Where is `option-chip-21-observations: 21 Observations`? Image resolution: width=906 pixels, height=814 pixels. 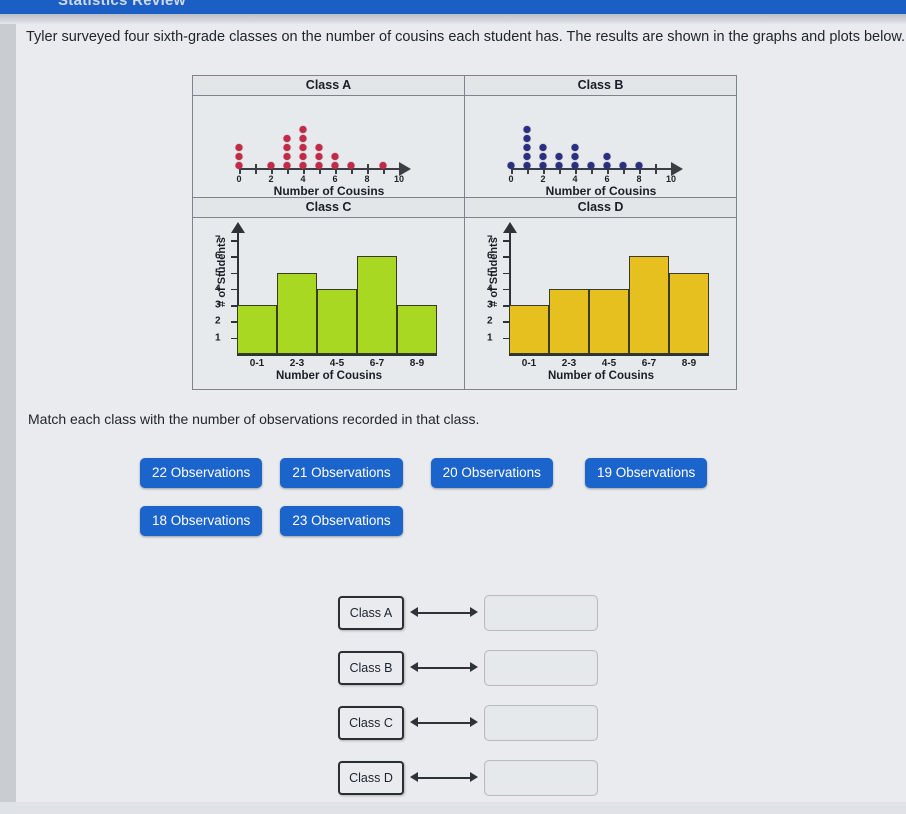
option-chip-21-observations: 21 Observations is located at coordinates (341, 473).